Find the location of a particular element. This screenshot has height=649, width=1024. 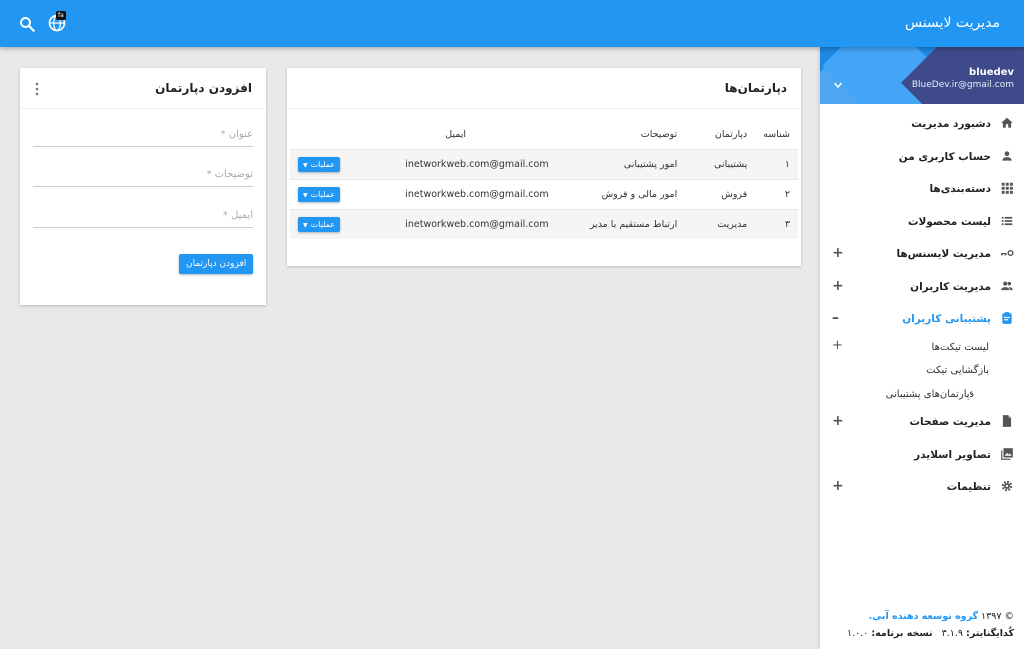

column-header-department: دپارتمان is located at coordinates (731, 135).